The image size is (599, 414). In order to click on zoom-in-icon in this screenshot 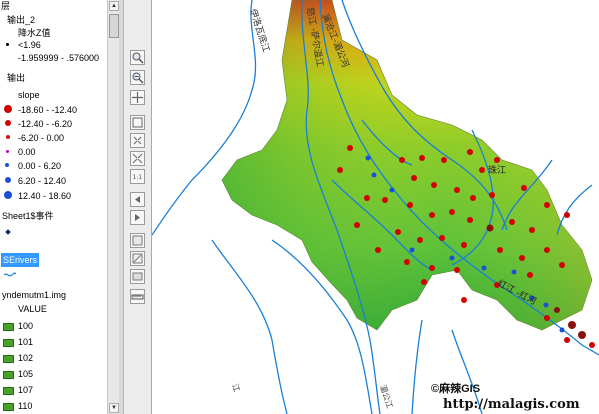, I will do `click(137, 57)`.